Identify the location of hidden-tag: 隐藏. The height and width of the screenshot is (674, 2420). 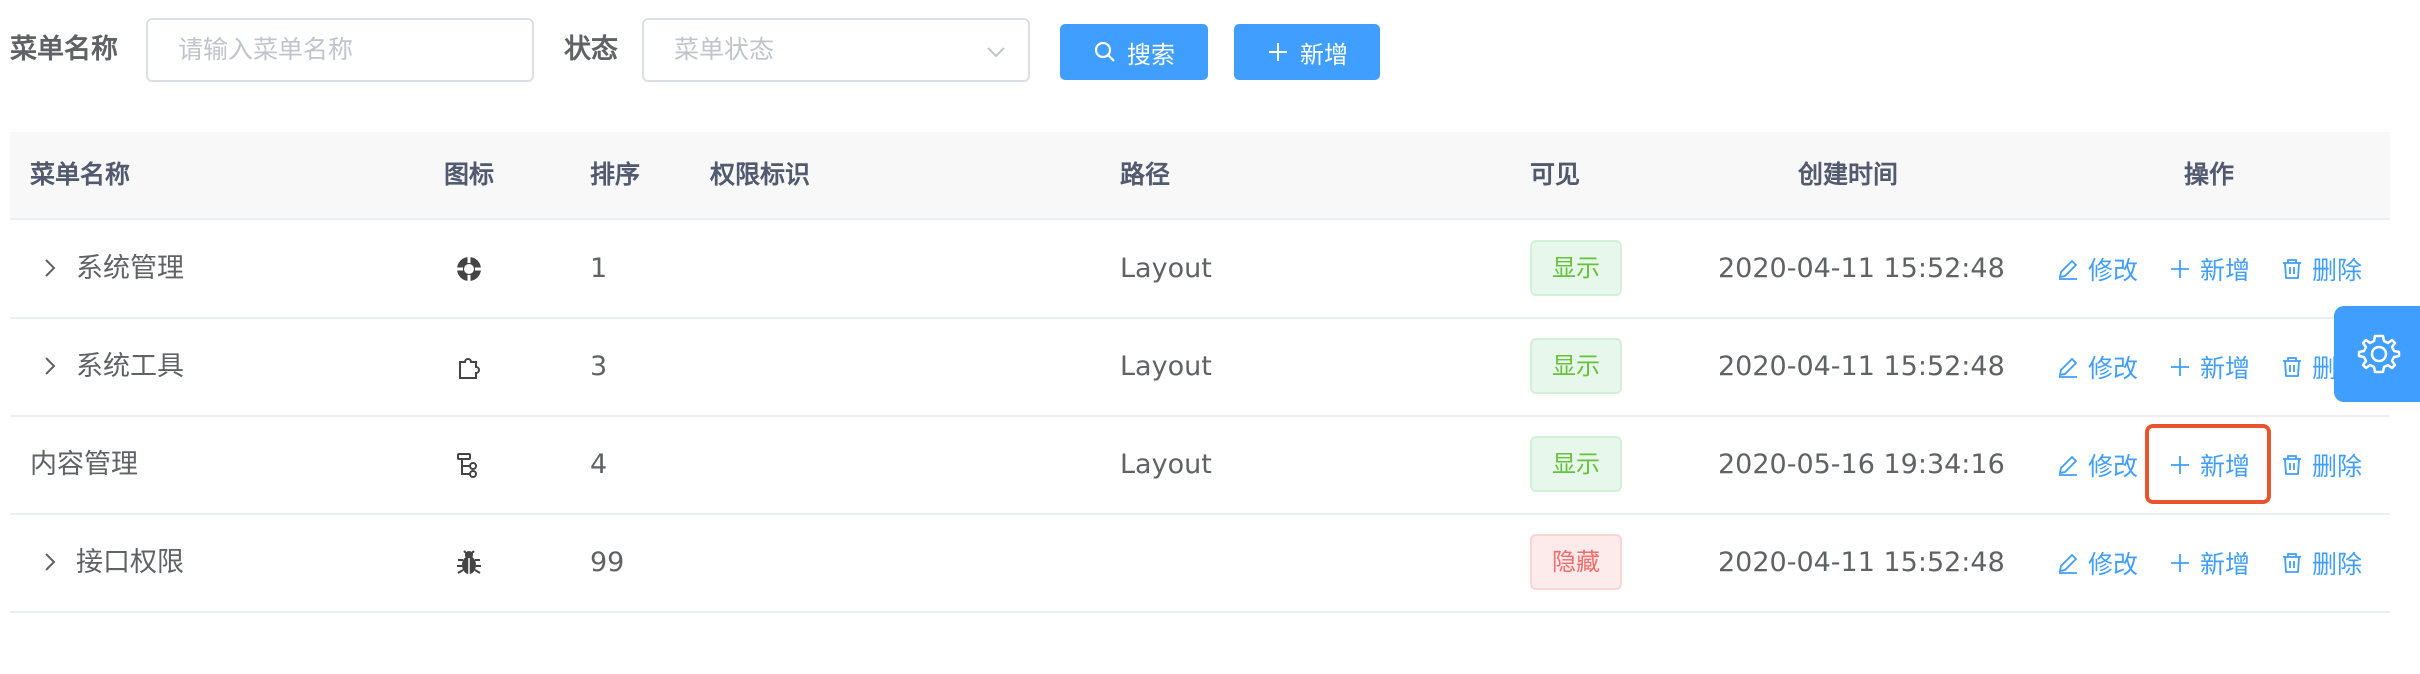
(1576, 562).